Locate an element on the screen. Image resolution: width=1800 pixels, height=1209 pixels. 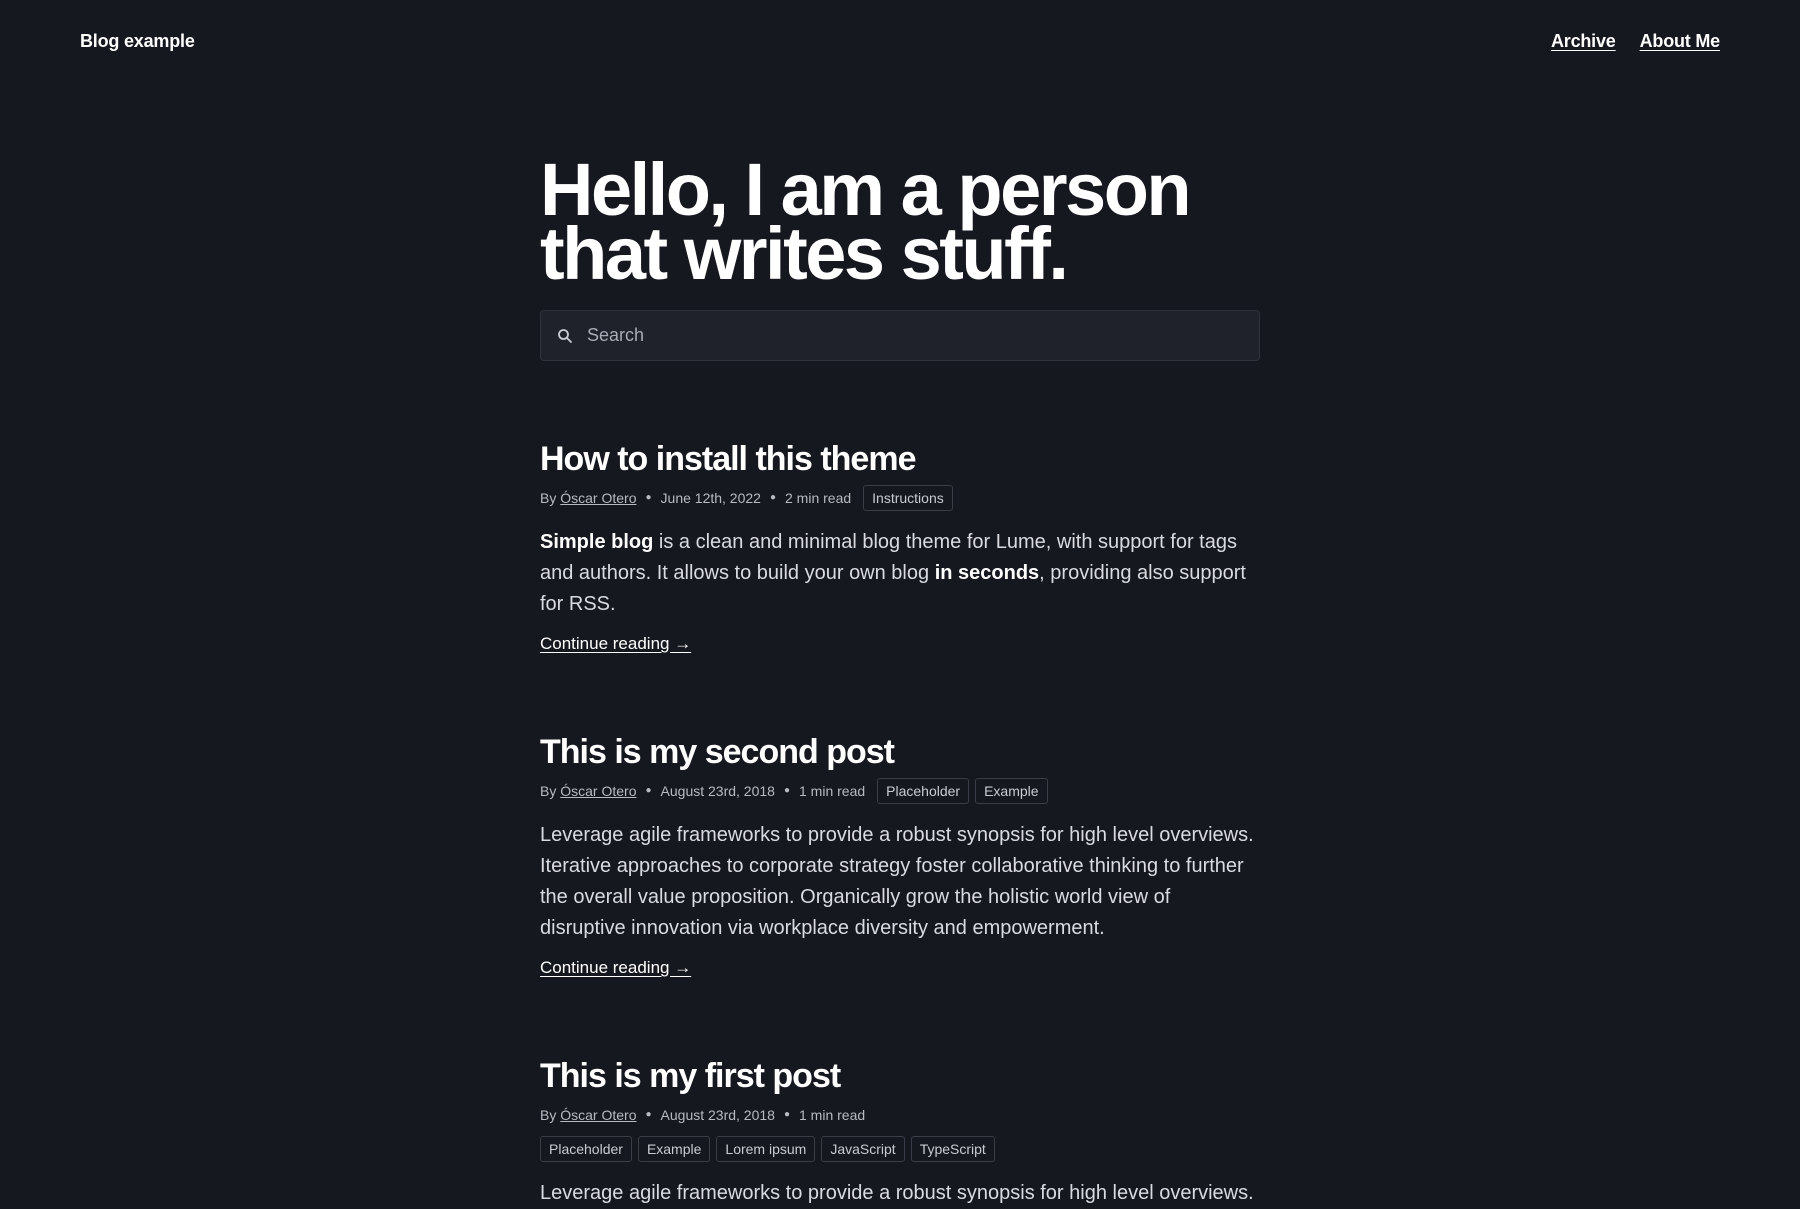
post-date: June 12th, 2022 is located at coordinates (710, 498).